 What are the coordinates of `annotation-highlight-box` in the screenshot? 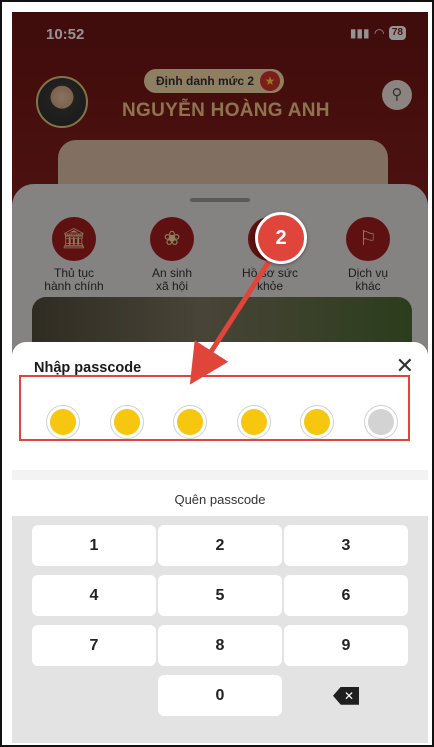 It's located at (214, 408).